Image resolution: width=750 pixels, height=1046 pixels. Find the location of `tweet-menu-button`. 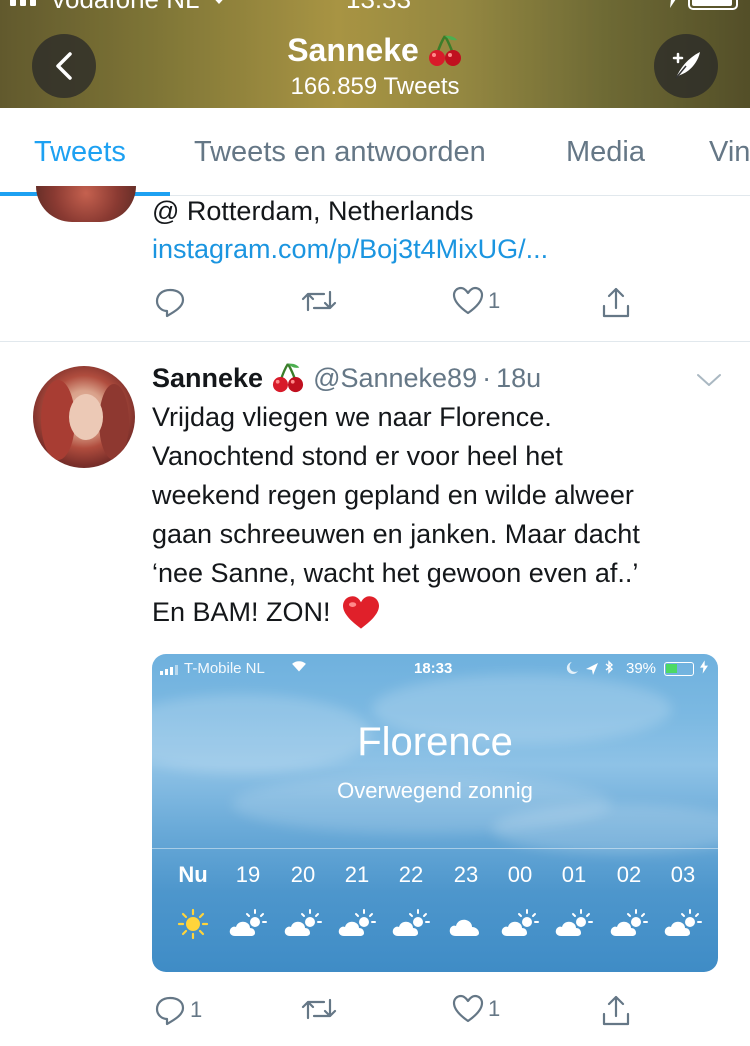

tweet-menu-button is located at coordinates (709, 382).